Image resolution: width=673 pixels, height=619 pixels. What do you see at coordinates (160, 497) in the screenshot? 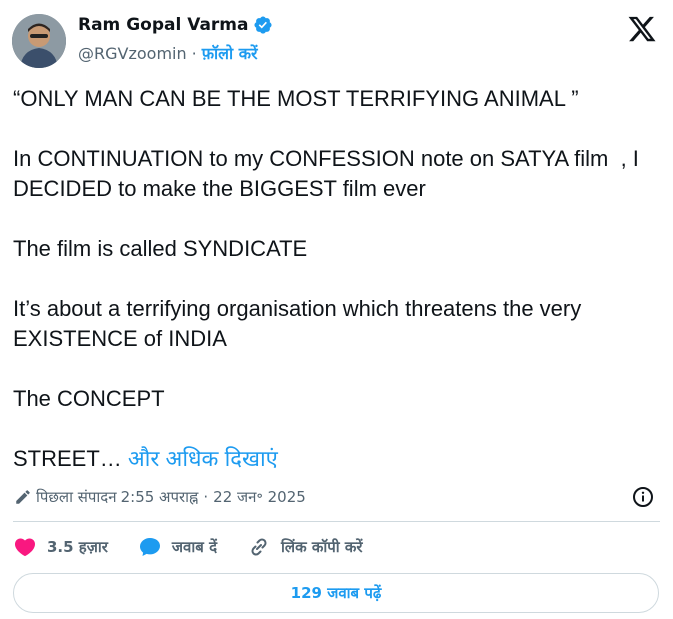
I see `tweet-time: 2:55 अपराह्न` at bounding box center [160, 497].